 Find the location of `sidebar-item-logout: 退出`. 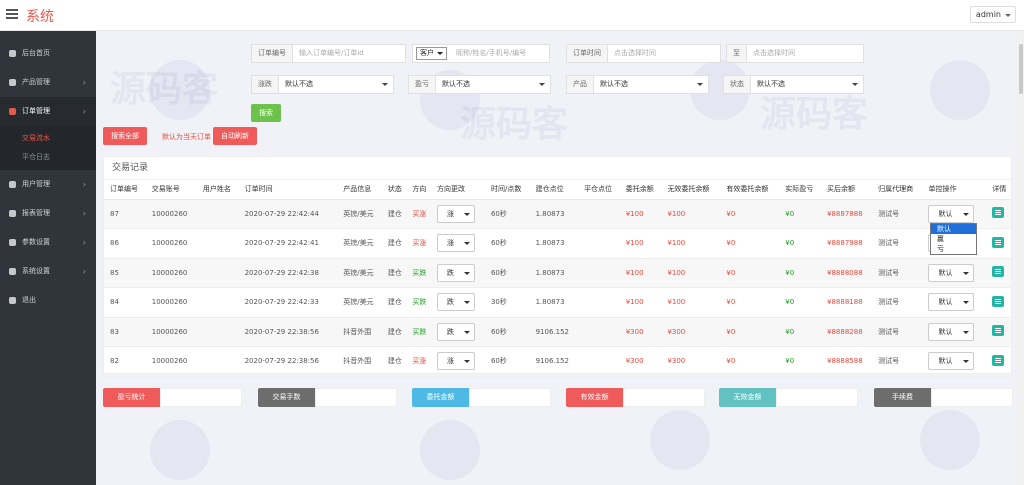

sidebar-item-logout: 退出 is located at coordinates (48, 300).